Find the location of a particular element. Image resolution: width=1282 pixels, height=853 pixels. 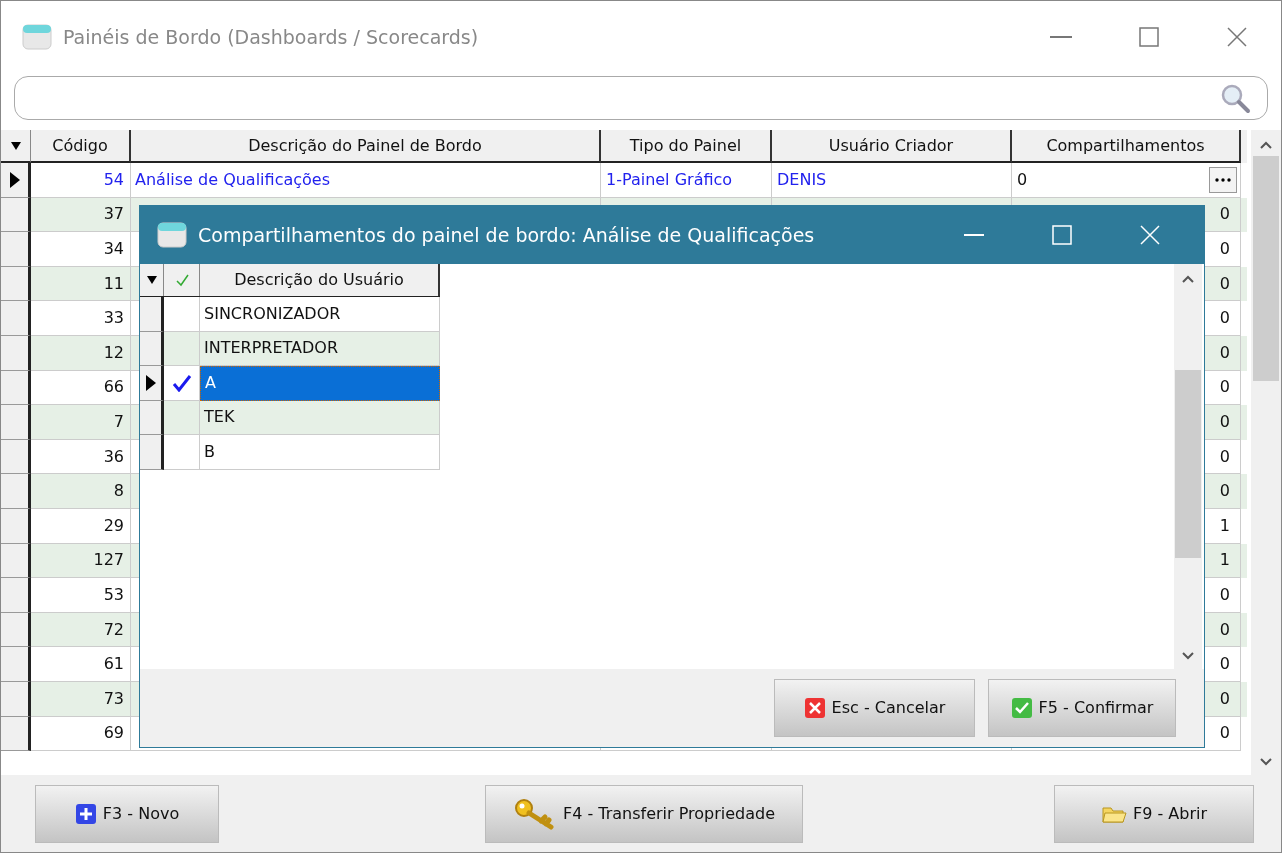

key-icon is located at coordinates (534, 813).